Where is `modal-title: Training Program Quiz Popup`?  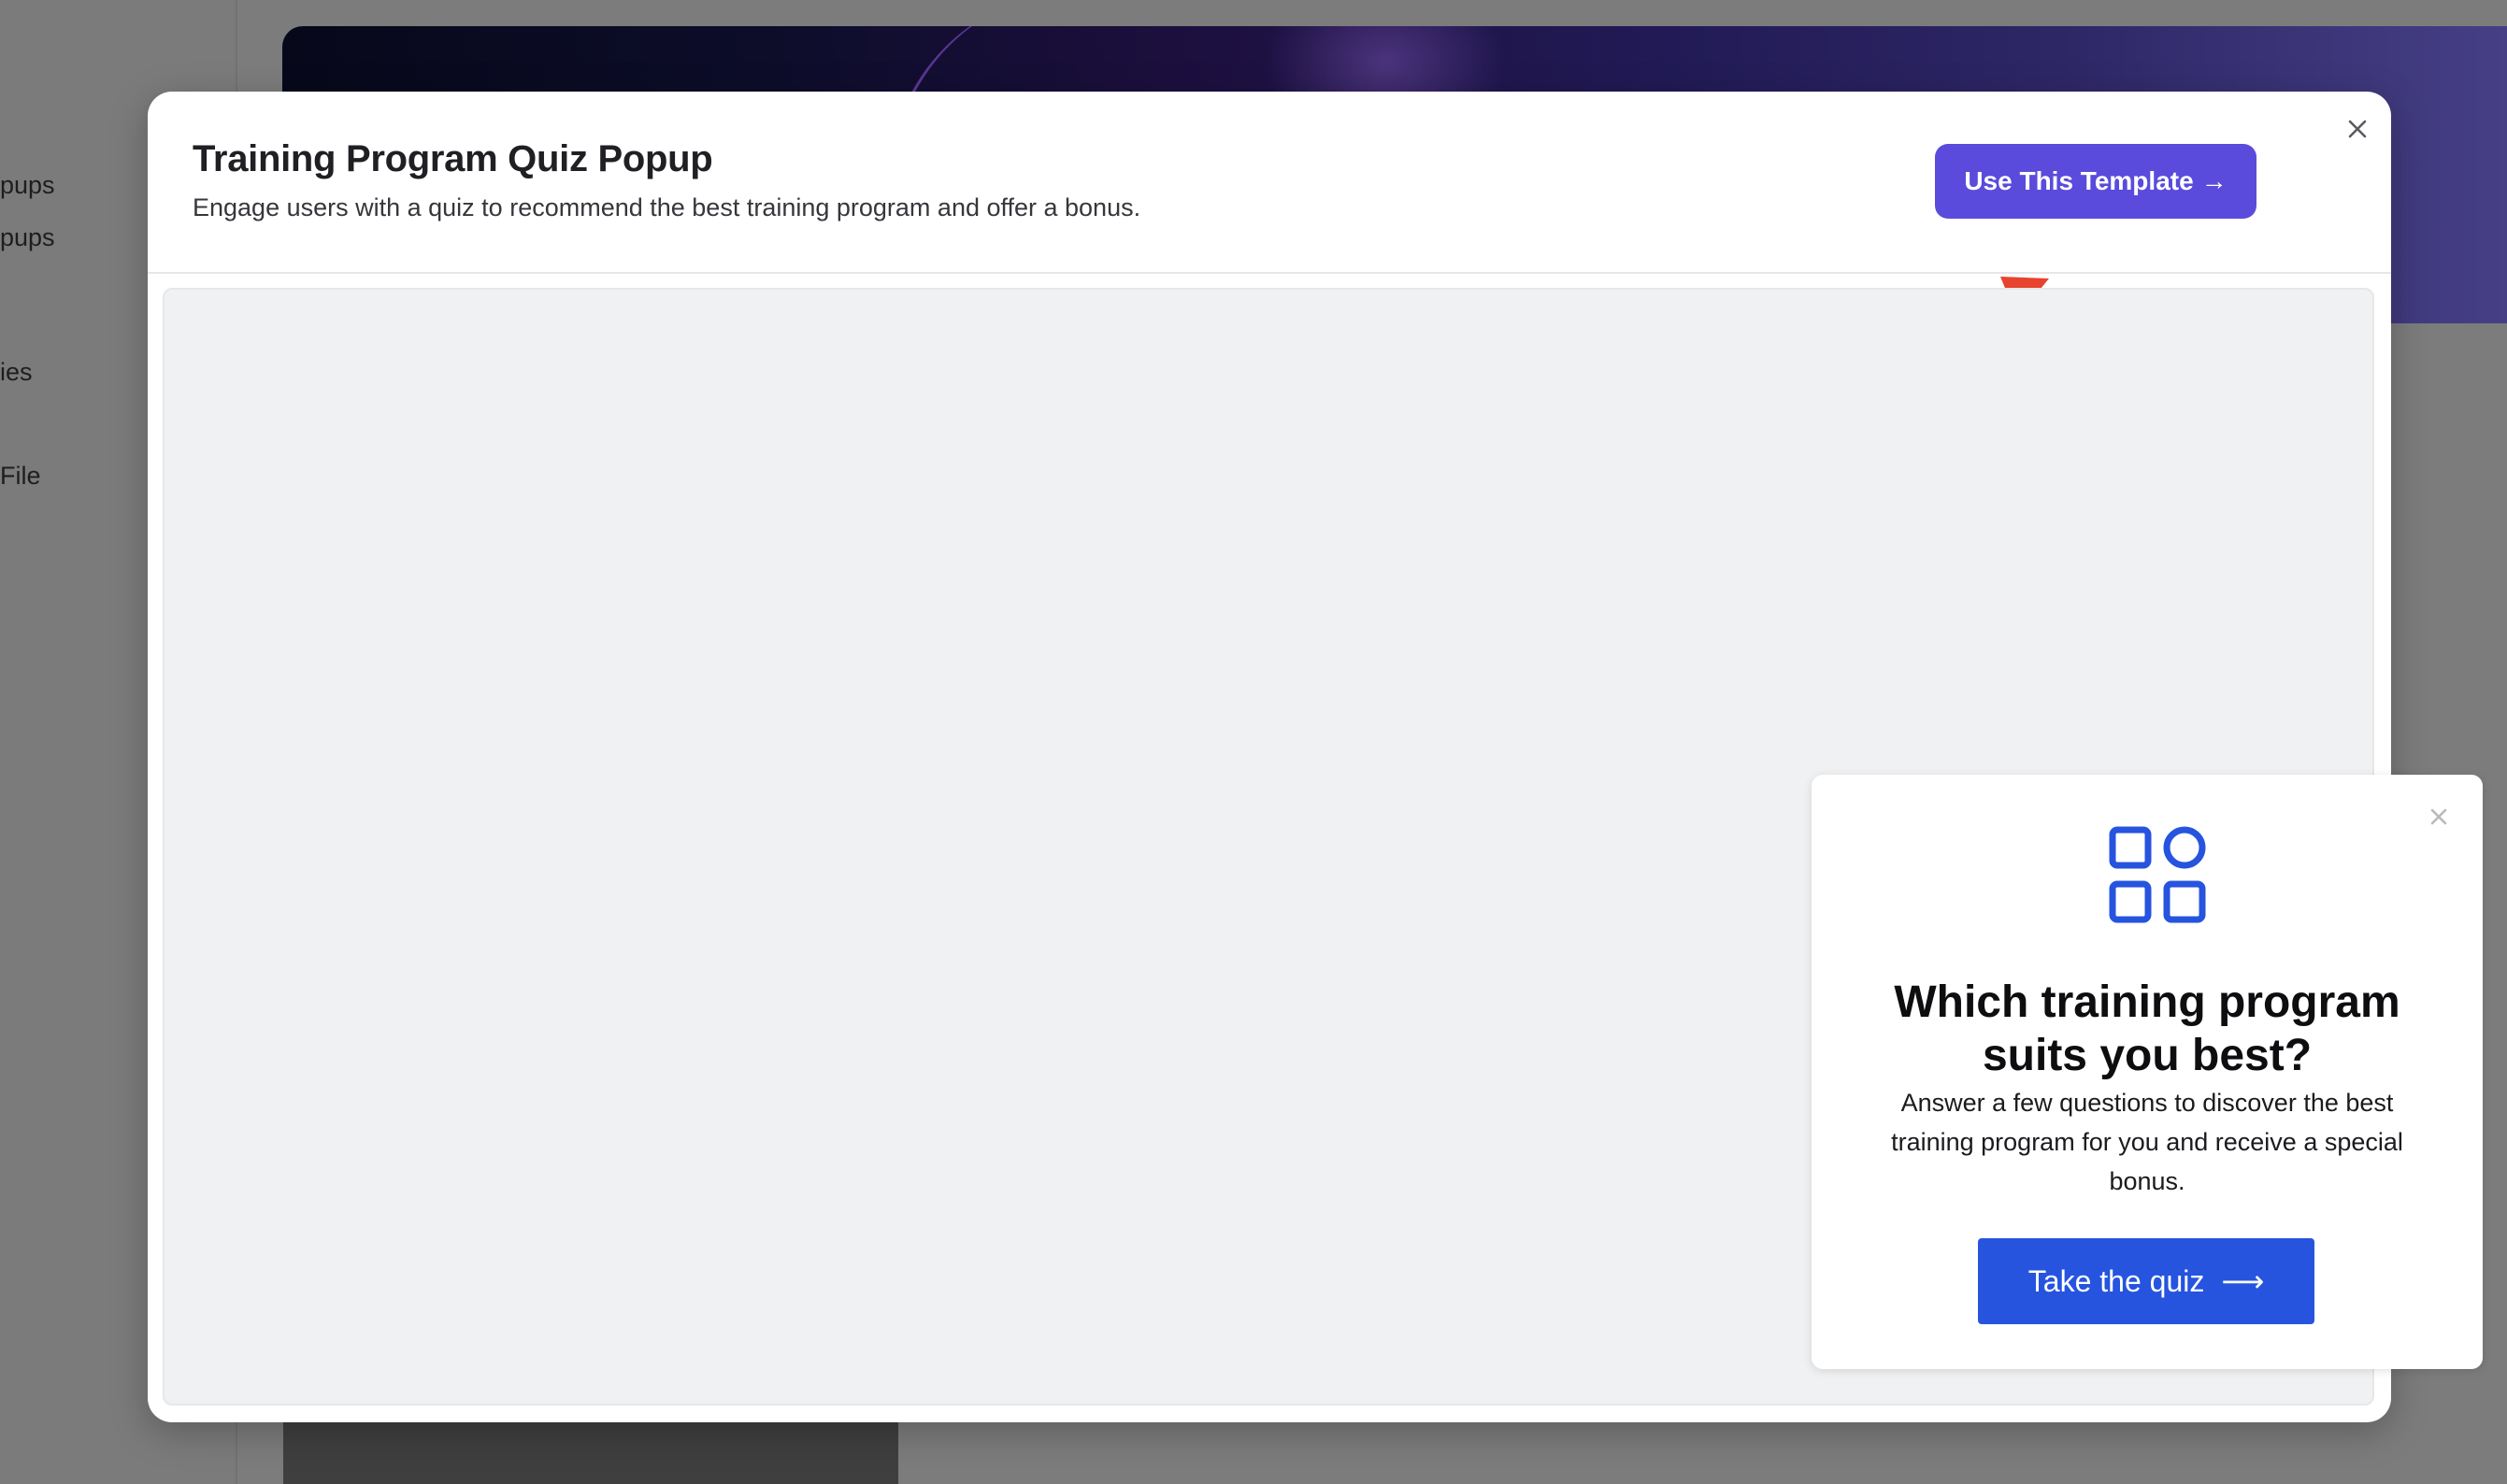 modal-title: Training Program Quiz Popup is located at coordinates (453, 158).